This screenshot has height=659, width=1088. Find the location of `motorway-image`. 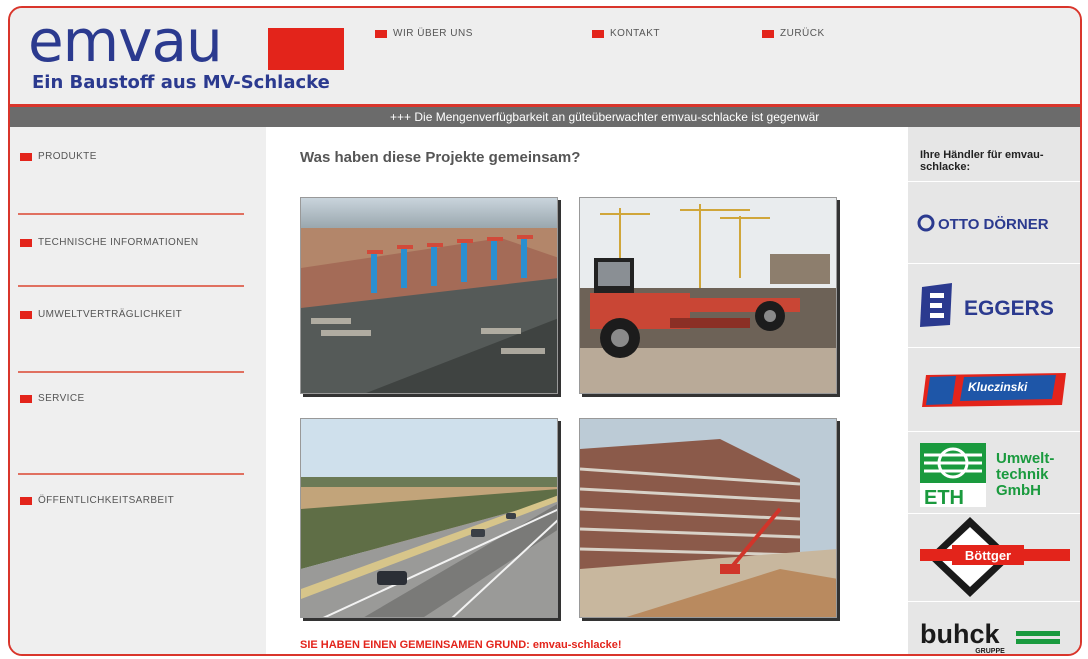

motorway-image is located at coordinates (429, 518).